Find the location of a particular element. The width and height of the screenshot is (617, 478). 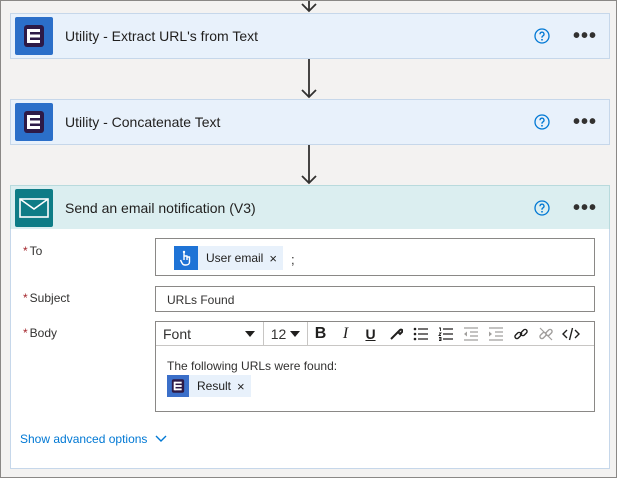

numbered-list-icon is located at coordinates (445, 333).